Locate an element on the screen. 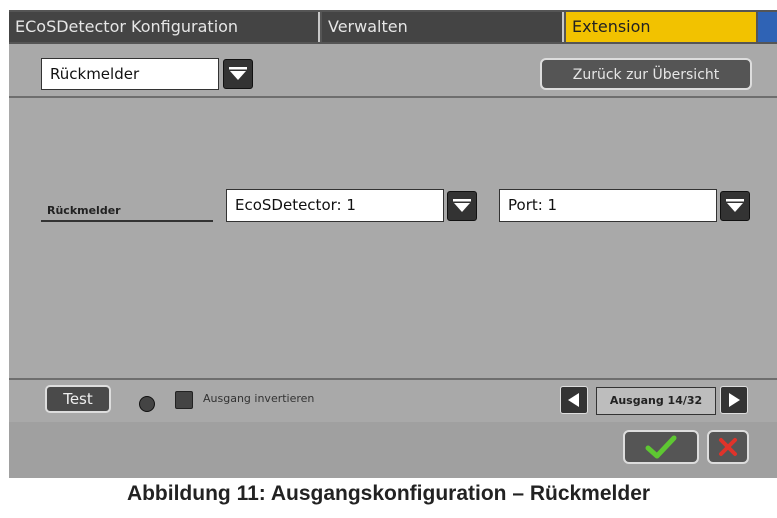 Image resolution: width=777 pixels, height=518 pixels. previous-output-button is located at coordinates (574, 400).